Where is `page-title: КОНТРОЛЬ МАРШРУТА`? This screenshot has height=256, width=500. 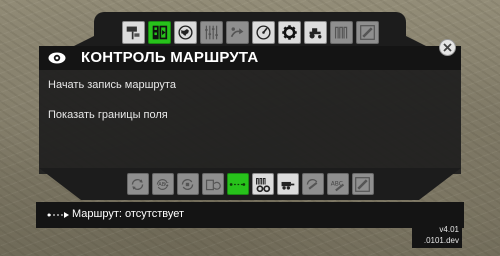
page-title: КОНТРОЛЬ МАРШРУТА is located at coordinates (170, 57).